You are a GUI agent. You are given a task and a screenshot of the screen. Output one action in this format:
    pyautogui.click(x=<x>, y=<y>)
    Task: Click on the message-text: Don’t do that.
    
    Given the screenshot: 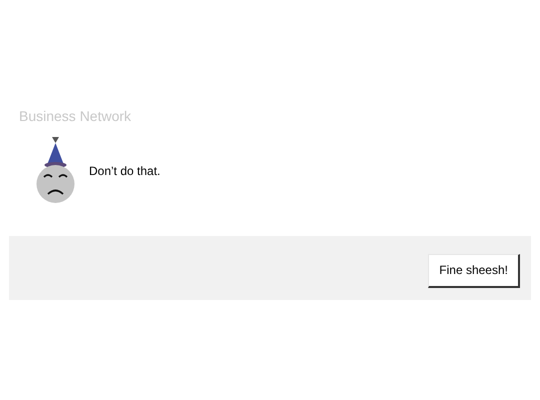 What is the action you would take?
    pyautogui.click(x=124, y=171)
    